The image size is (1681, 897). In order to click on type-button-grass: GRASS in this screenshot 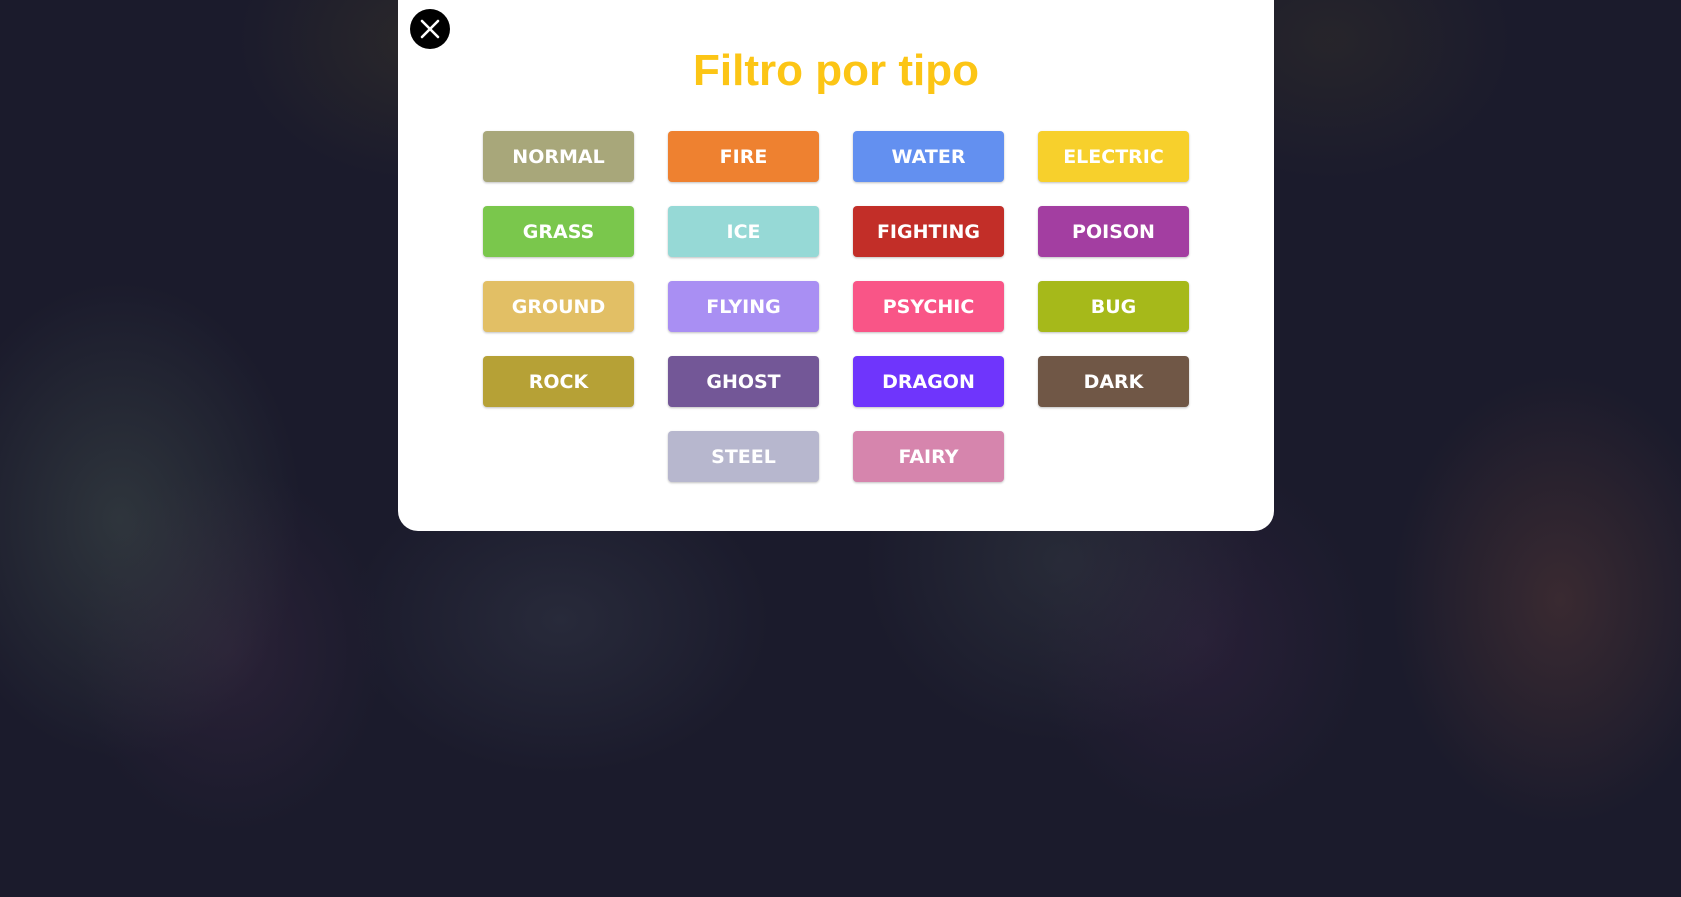, I will do `click(558, 231)`.